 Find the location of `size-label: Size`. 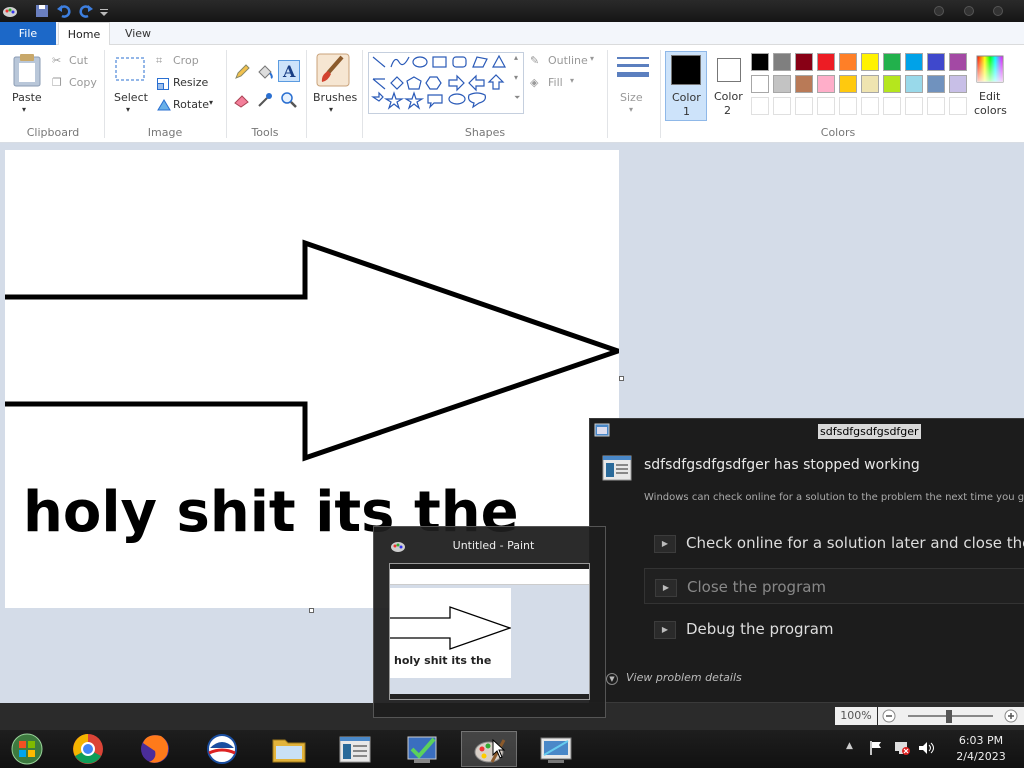

size-label: Size is located at coordinates (631, 97).